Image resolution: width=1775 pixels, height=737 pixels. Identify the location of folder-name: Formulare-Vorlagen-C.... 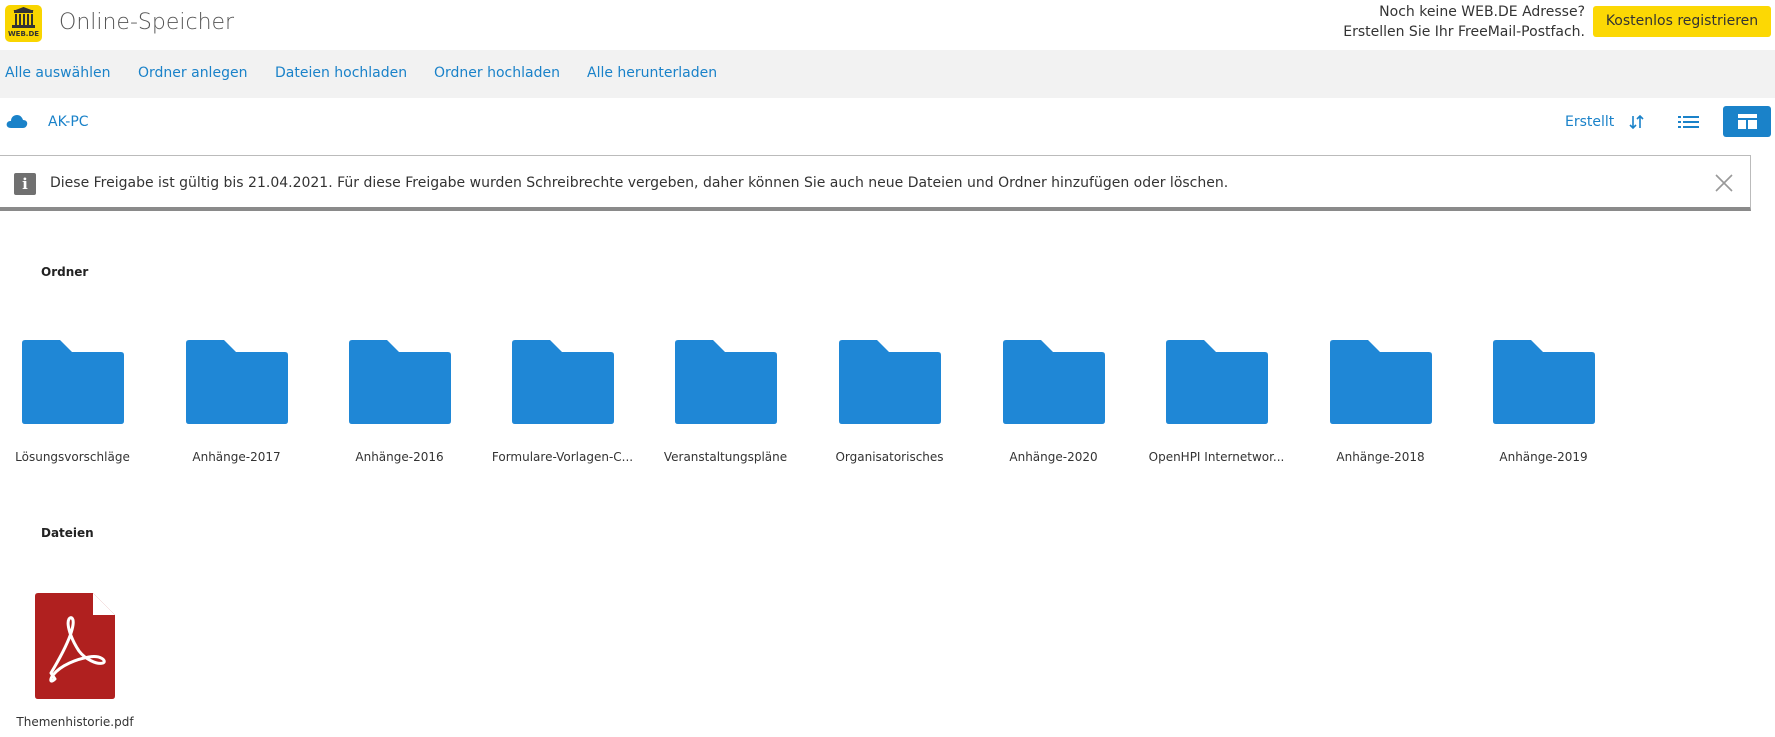
(562, 457).